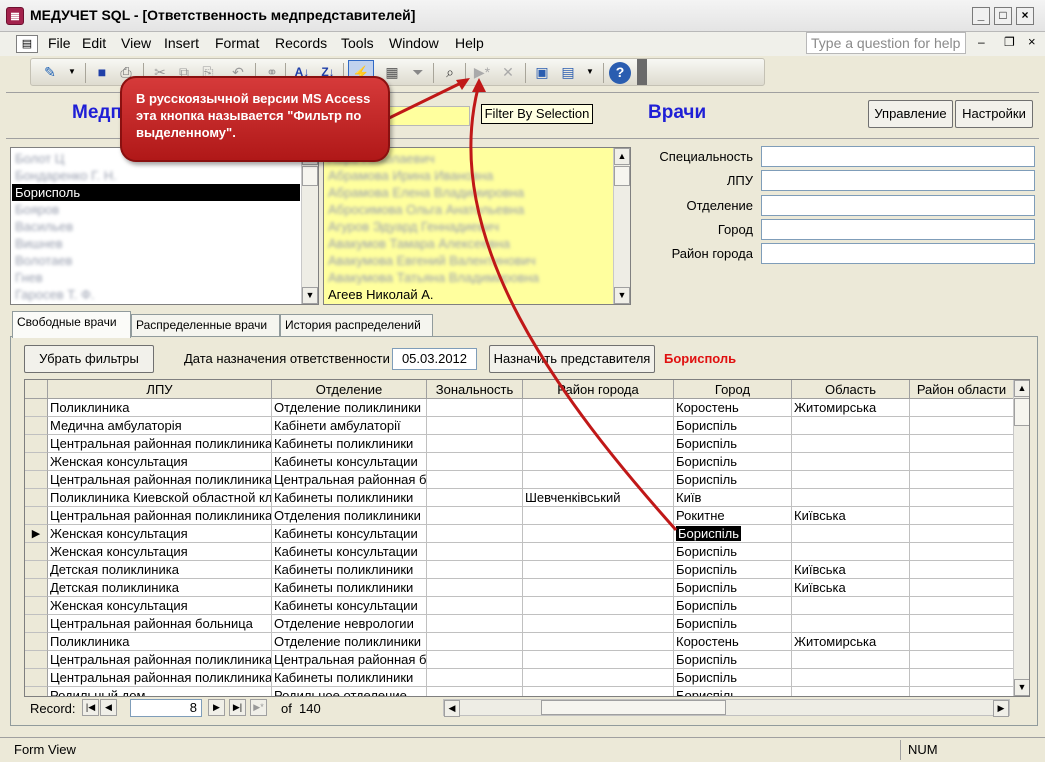 This screenshot has width=1045, height=762. What do you see at coordinates (598, 389) in the screenshot?
I see `column-header-city-district: Район города` at bounding box center [598, 389].